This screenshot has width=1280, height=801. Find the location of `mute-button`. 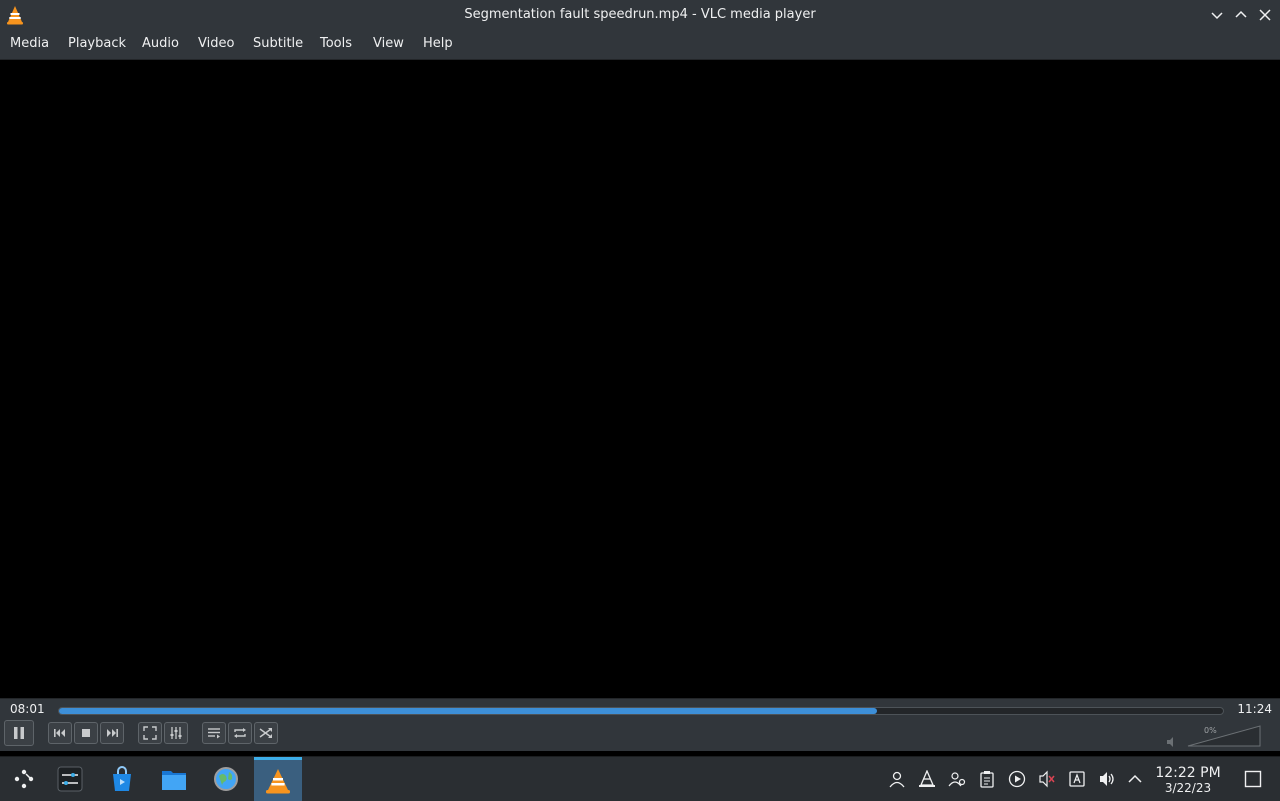

mute-button is located at coordinates (1172, 741).